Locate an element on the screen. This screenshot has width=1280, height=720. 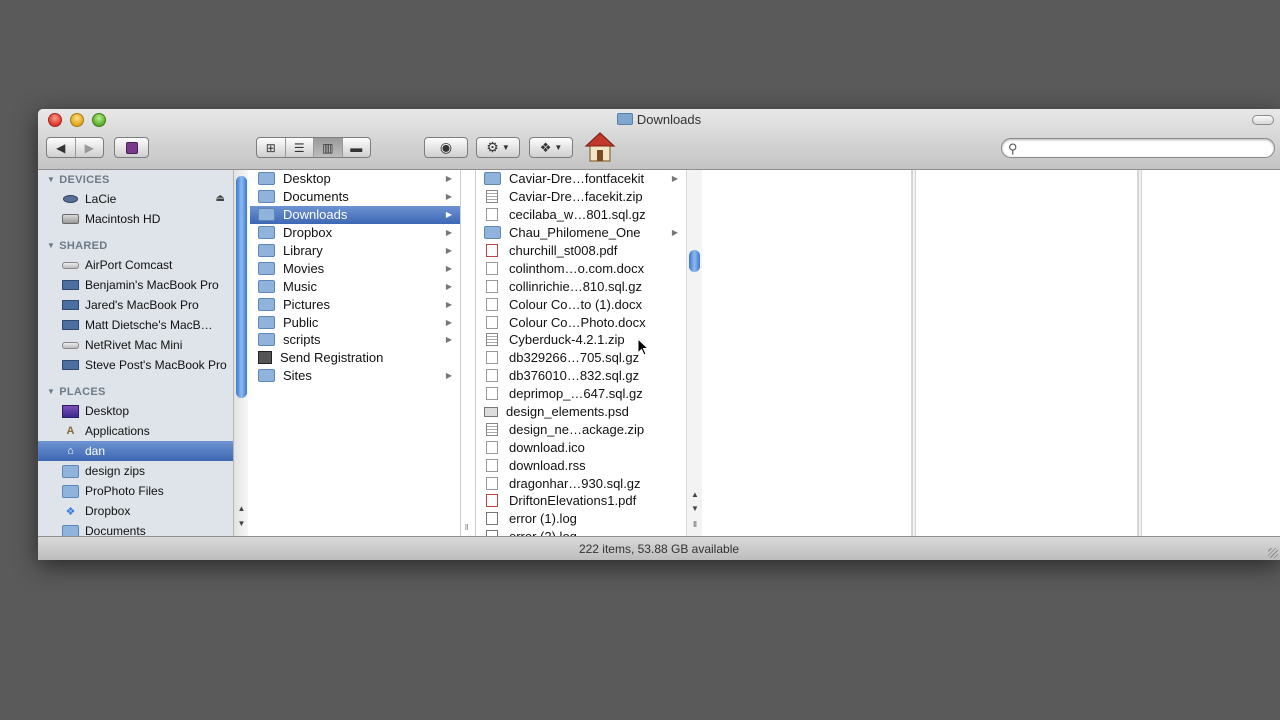
list-item: scripts ▶ is located at coordinates (355, 340).